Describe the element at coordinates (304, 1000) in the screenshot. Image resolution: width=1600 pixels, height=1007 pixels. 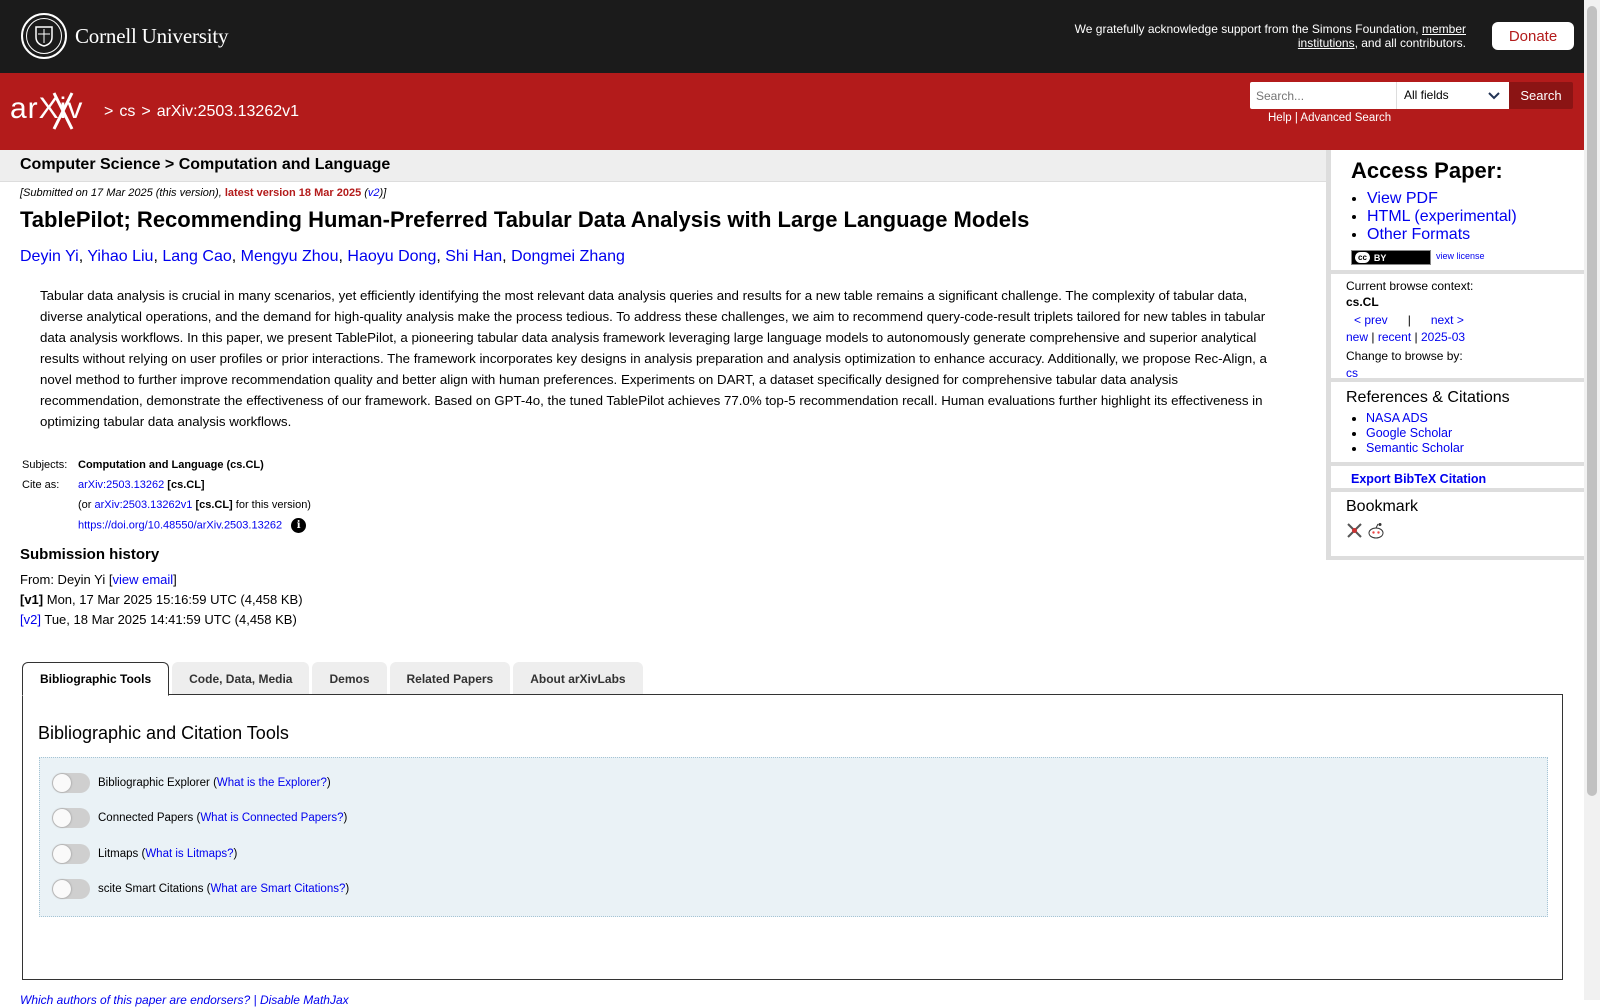
I see `disable-mathjax-link: Disable MathJax` at that location.